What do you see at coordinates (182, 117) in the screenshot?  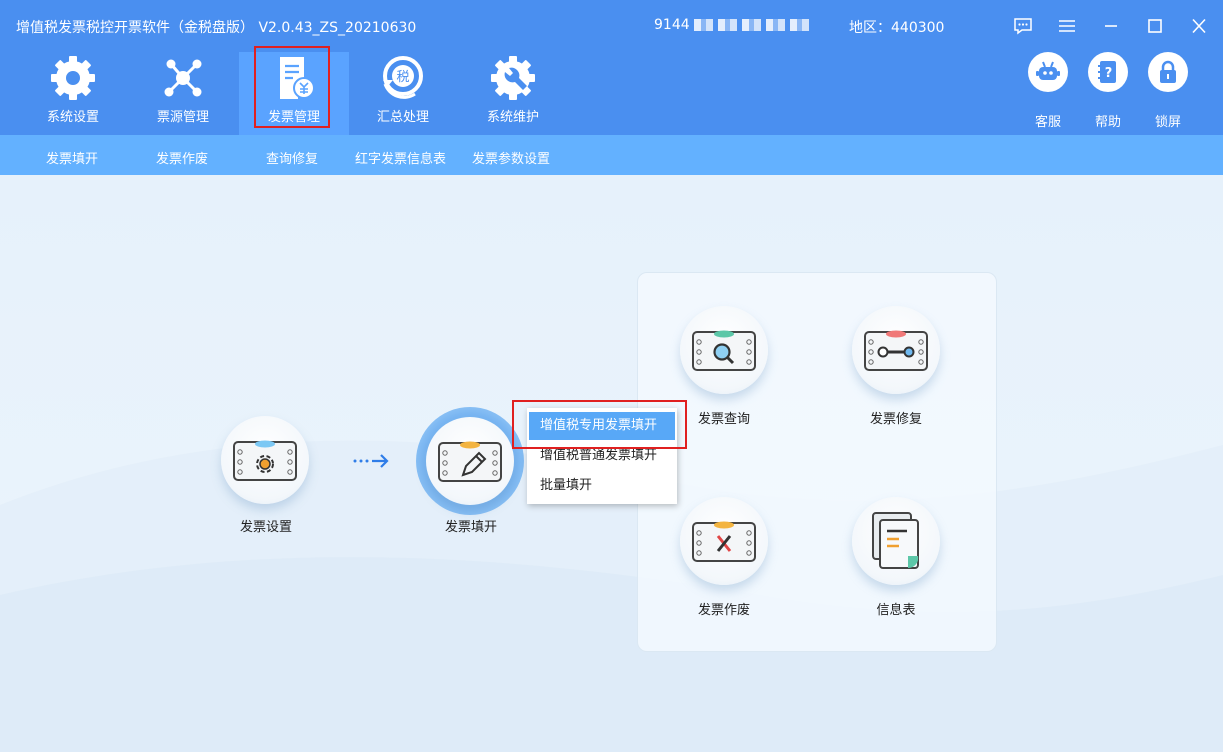 I see `tab-label: 票源管理` at bounding box center [182, 117].